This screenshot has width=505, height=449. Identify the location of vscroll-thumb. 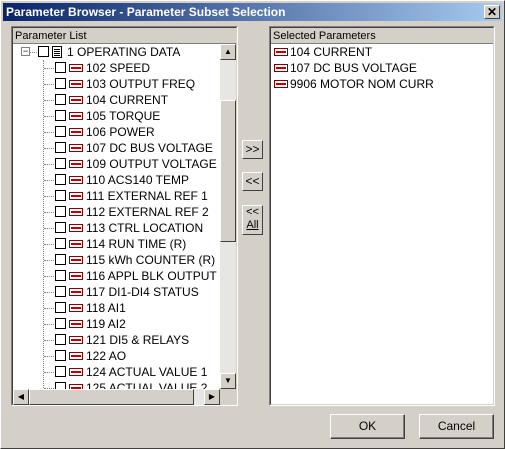
(228, 171).